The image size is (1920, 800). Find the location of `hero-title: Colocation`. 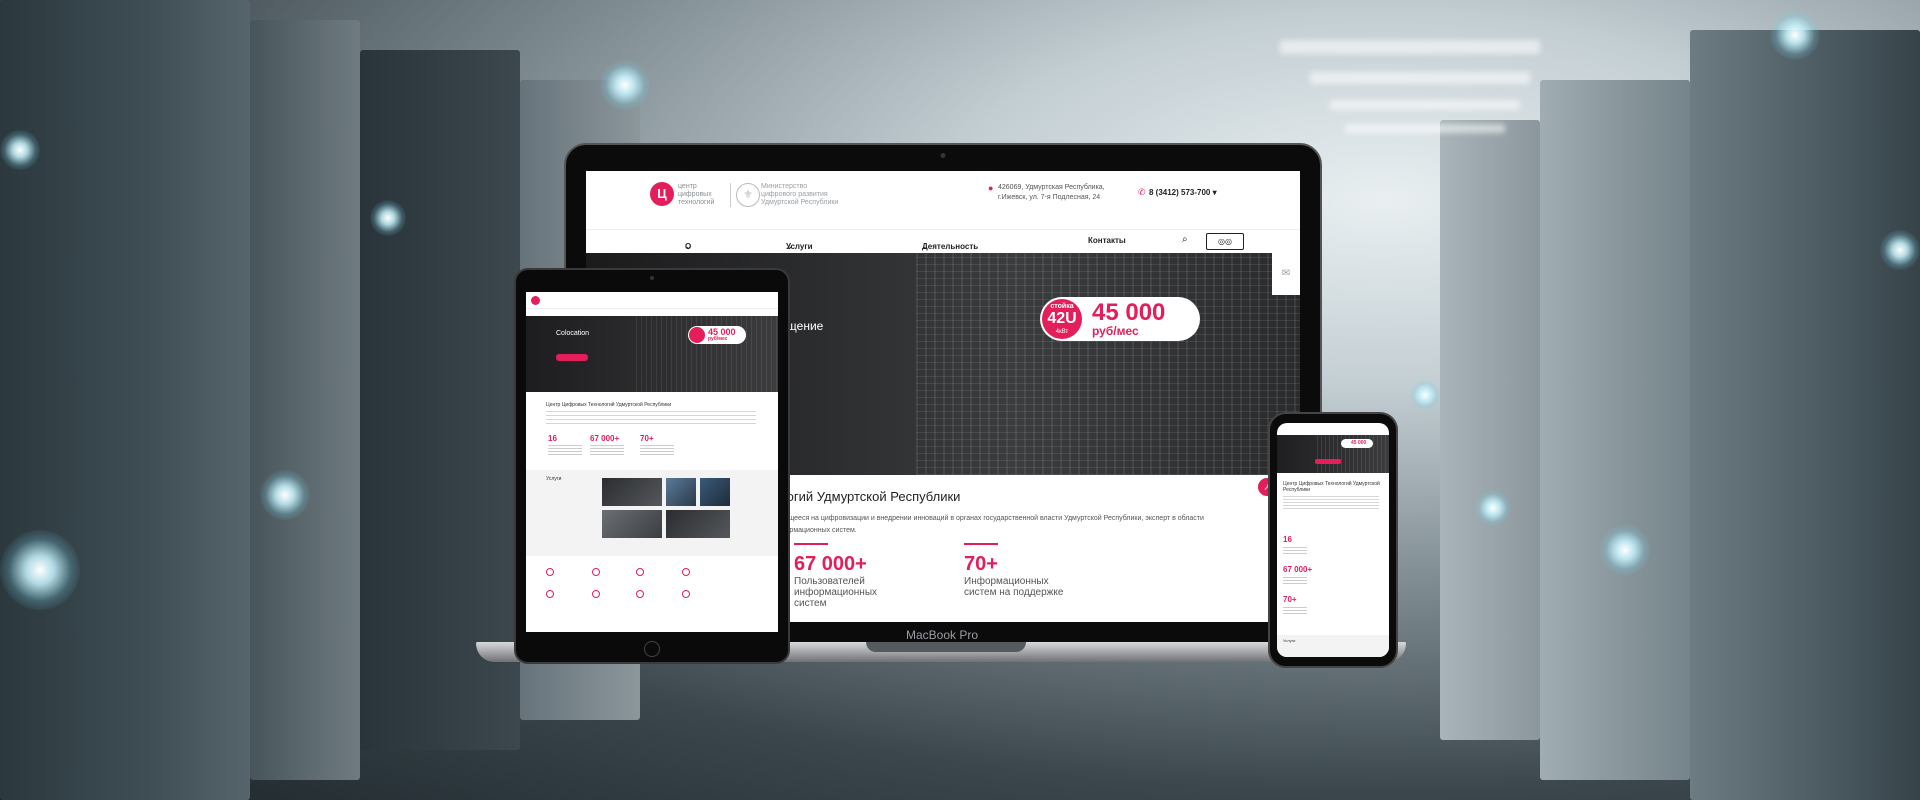

hero-title: Colocation is located at coordinates (573, 333).